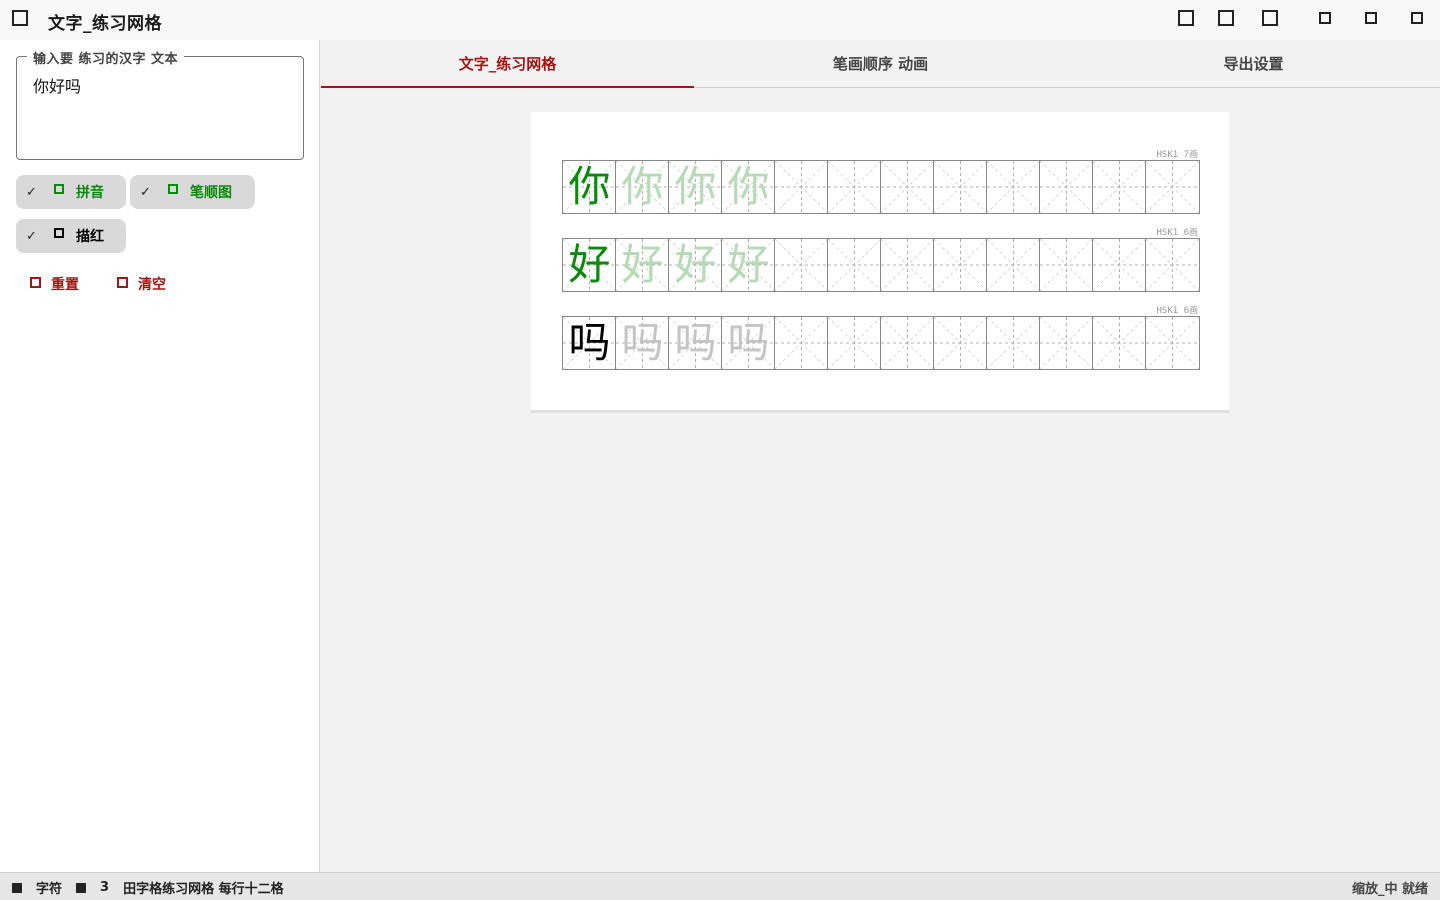 This screenshot has width=1440, height=900. Describe the element at coordinates (90, 193) in the screenshot. I see `chip-label: 拼音` at that location.